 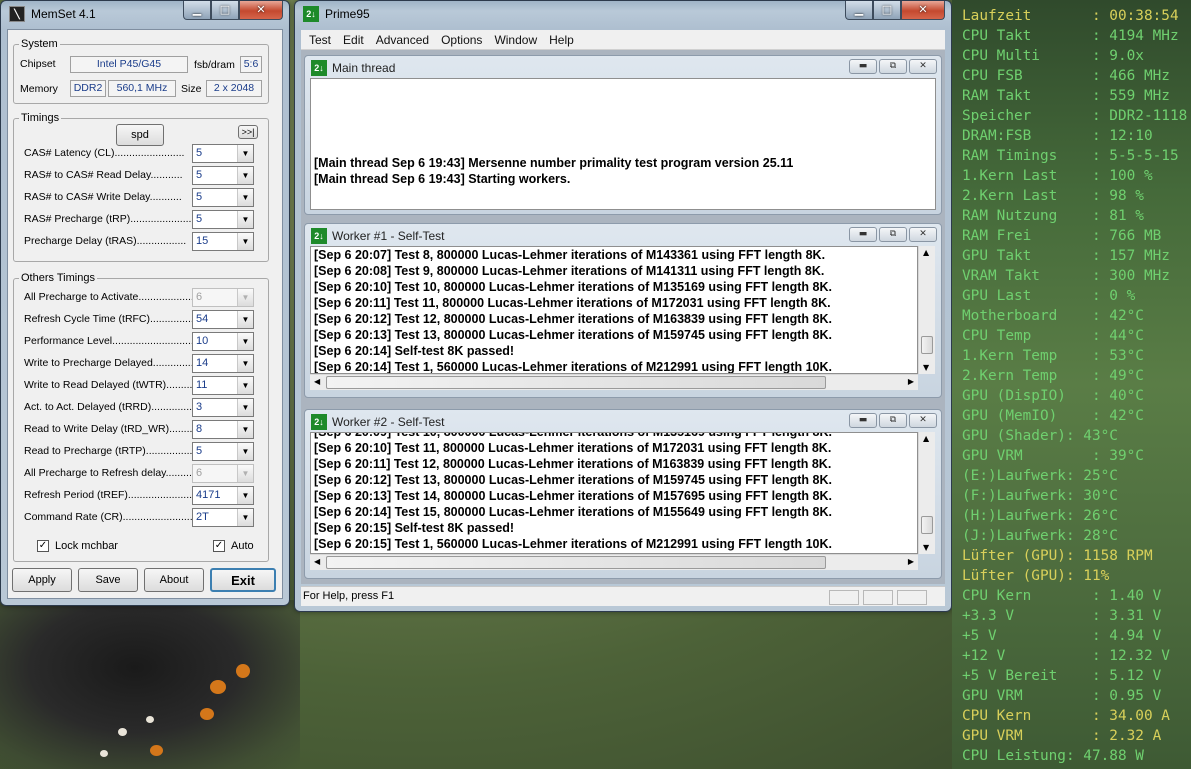 What do you see at coordinates (52, 14) in the screenshot?
I see `memset-titlebar: ╲ MemSet 4.1` at bounding box center [52, 14].